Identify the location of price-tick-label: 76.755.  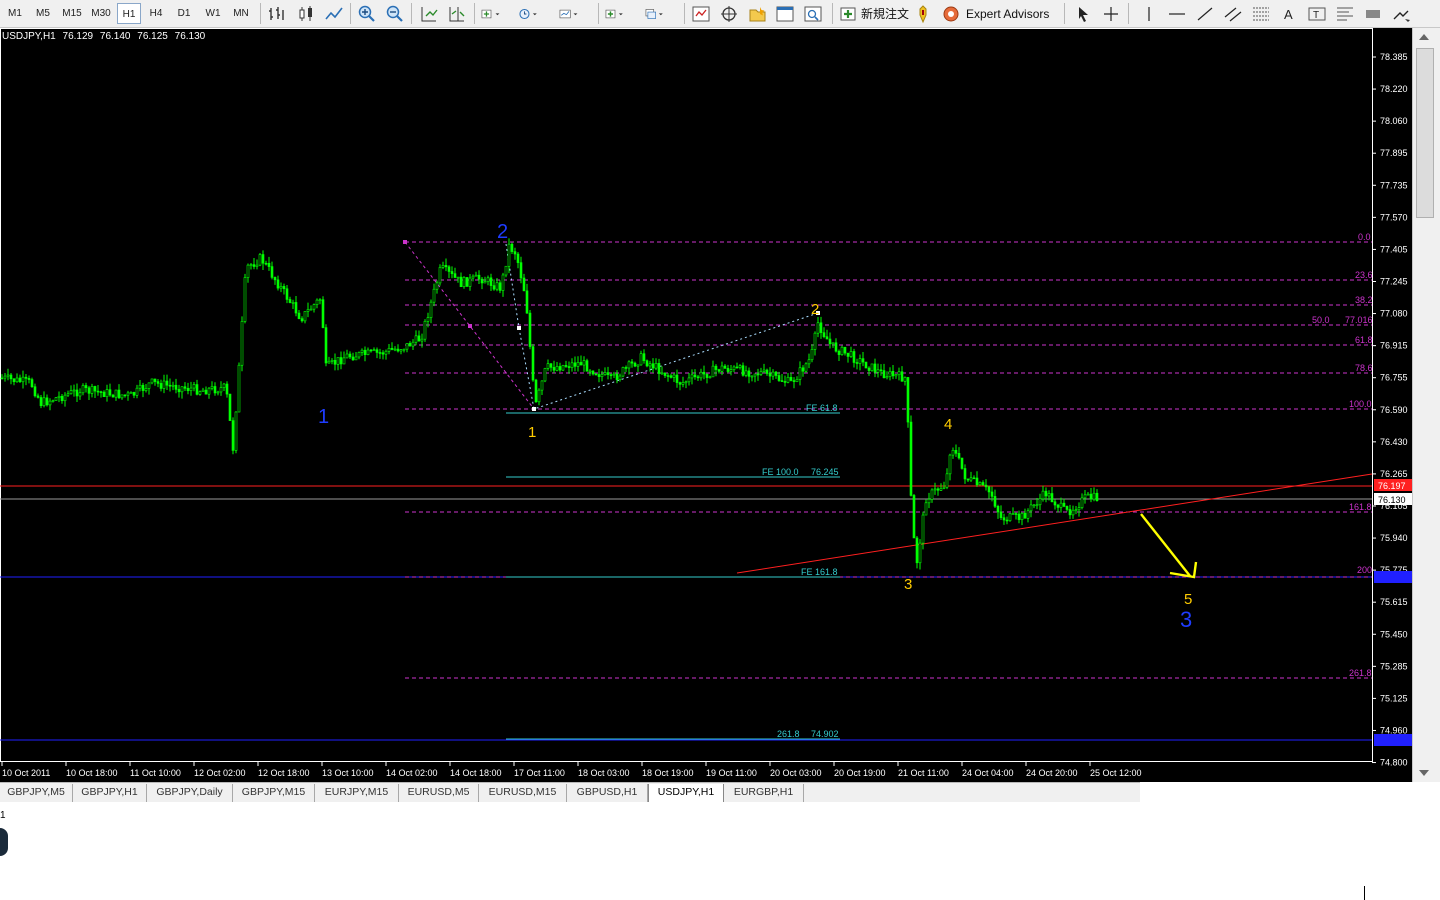
(1394, 378).